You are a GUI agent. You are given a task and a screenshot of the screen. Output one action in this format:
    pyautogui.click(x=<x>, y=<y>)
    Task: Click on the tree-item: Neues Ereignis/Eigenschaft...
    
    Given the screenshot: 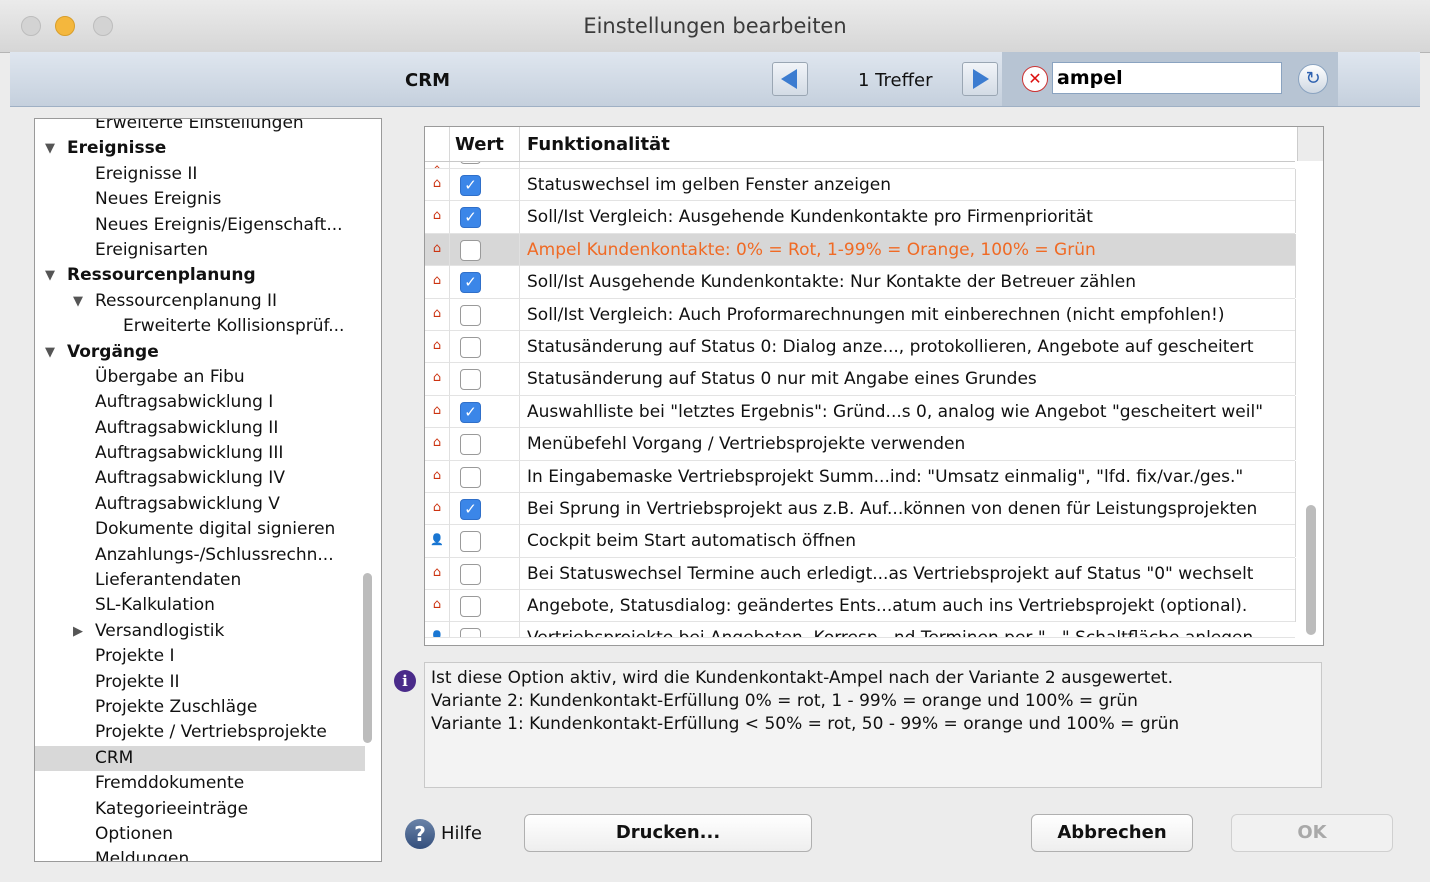 What is the action you would take?
    pyautogui.click(x=200, y=225)
    